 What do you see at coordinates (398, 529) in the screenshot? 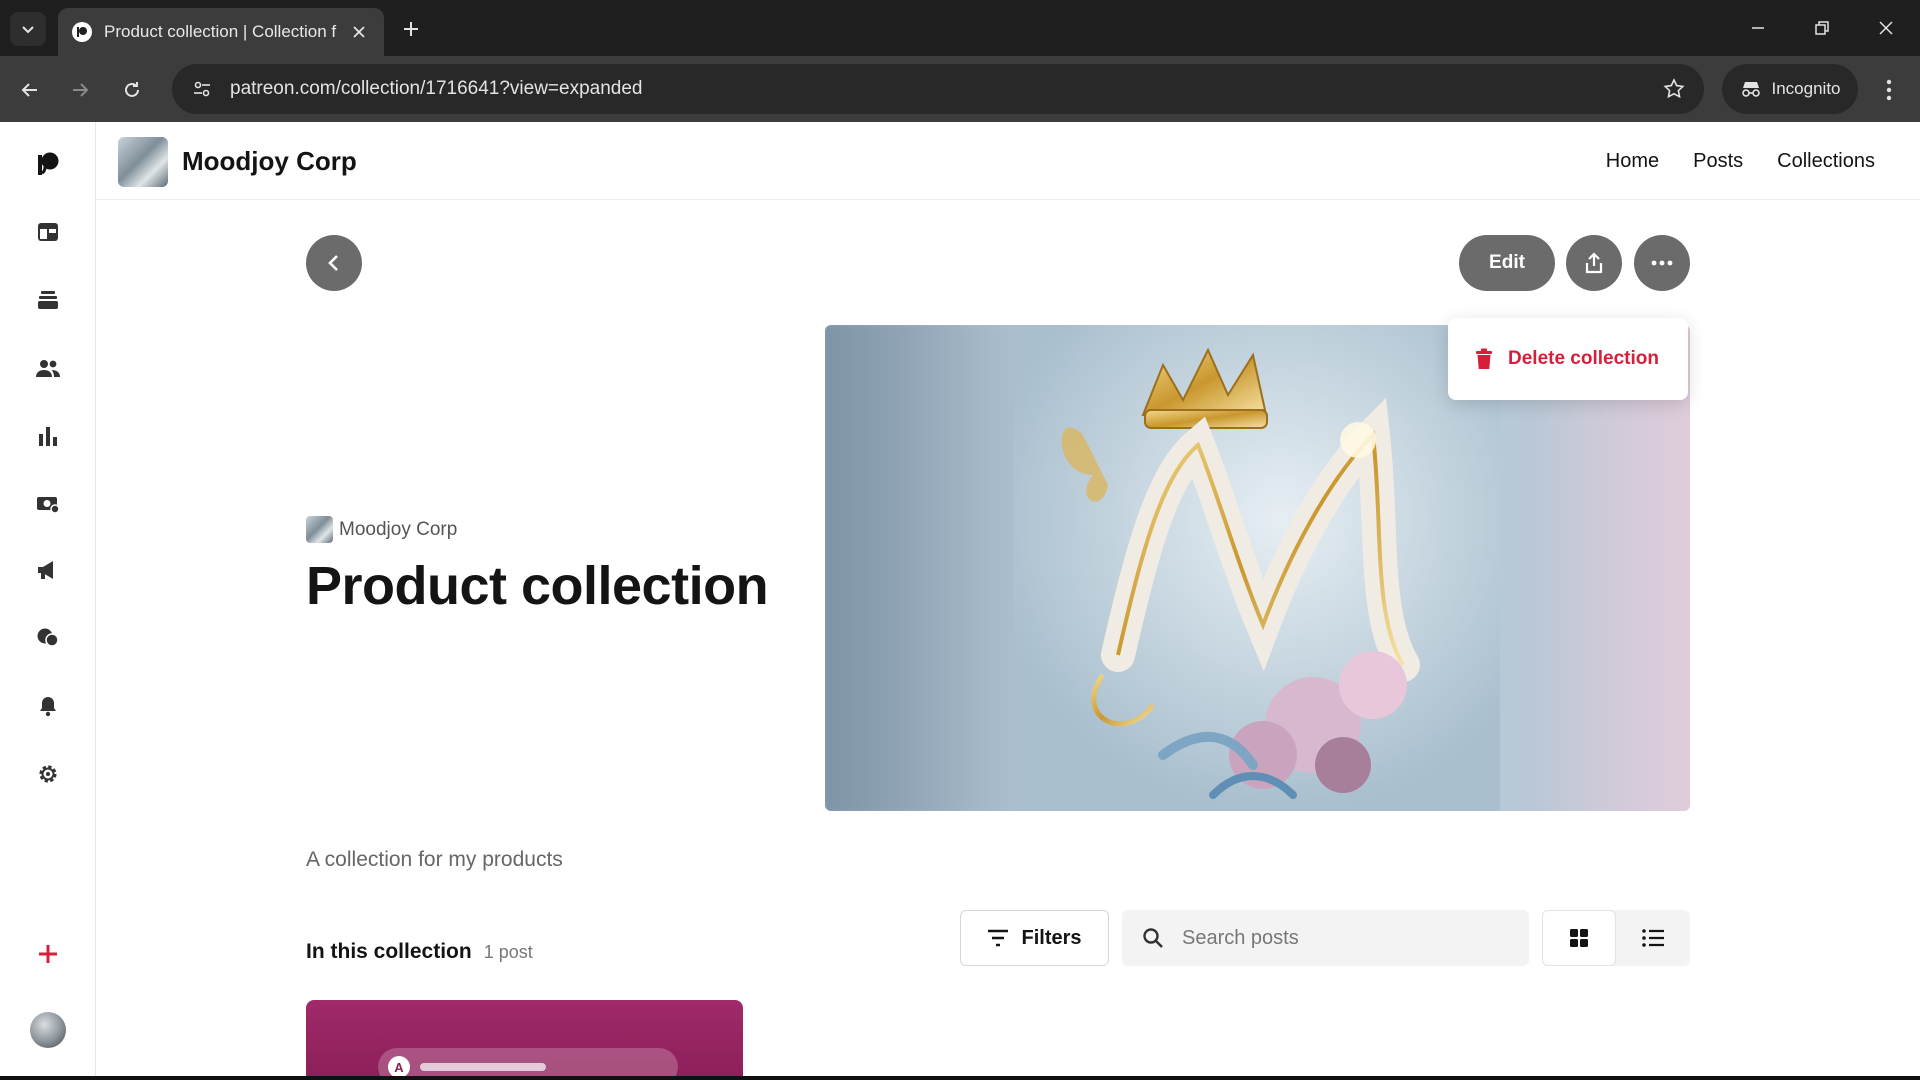
I see `creator-chip-name: Moodjoy Corp` at bounding box center [398, 529].